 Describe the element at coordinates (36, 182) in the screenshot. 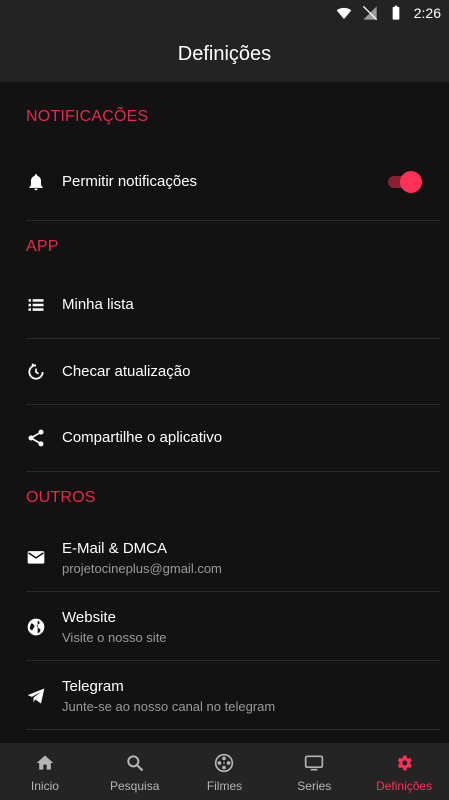

I see `bell-icon` at that location.